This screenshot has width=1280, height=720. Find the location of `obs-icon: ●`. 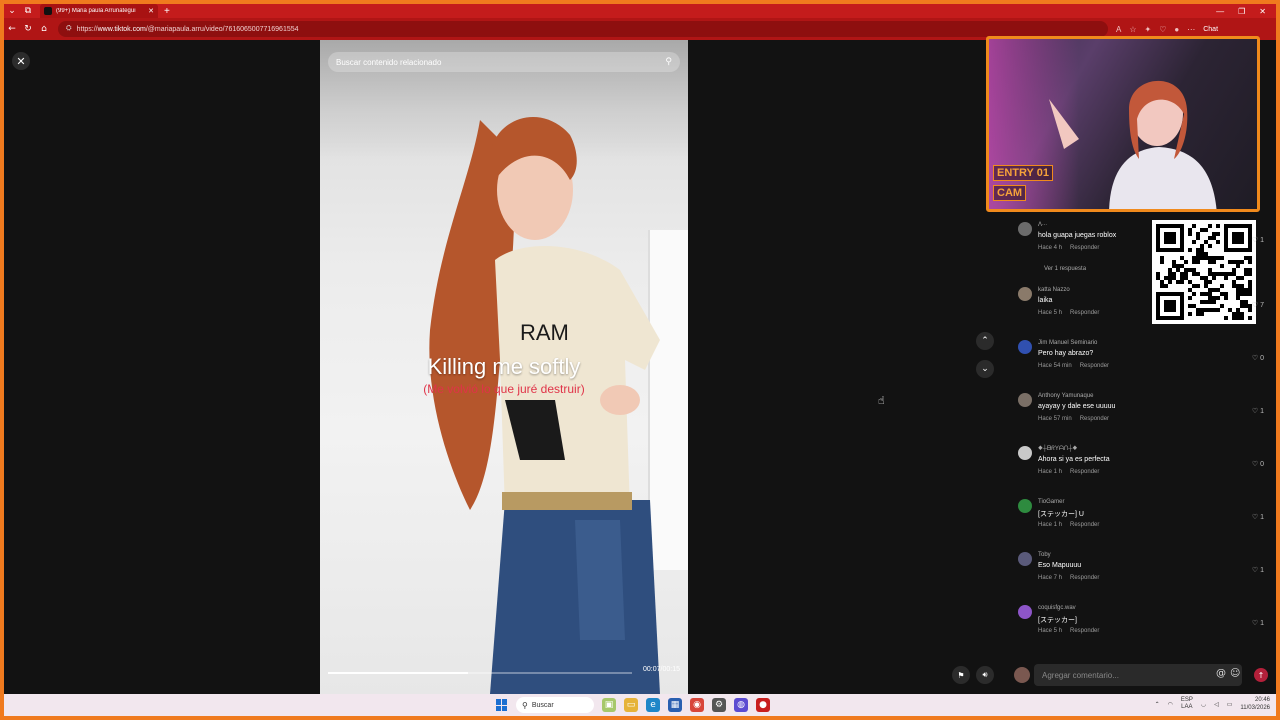

obs-icon: ● is located at coordinates (763, 705).